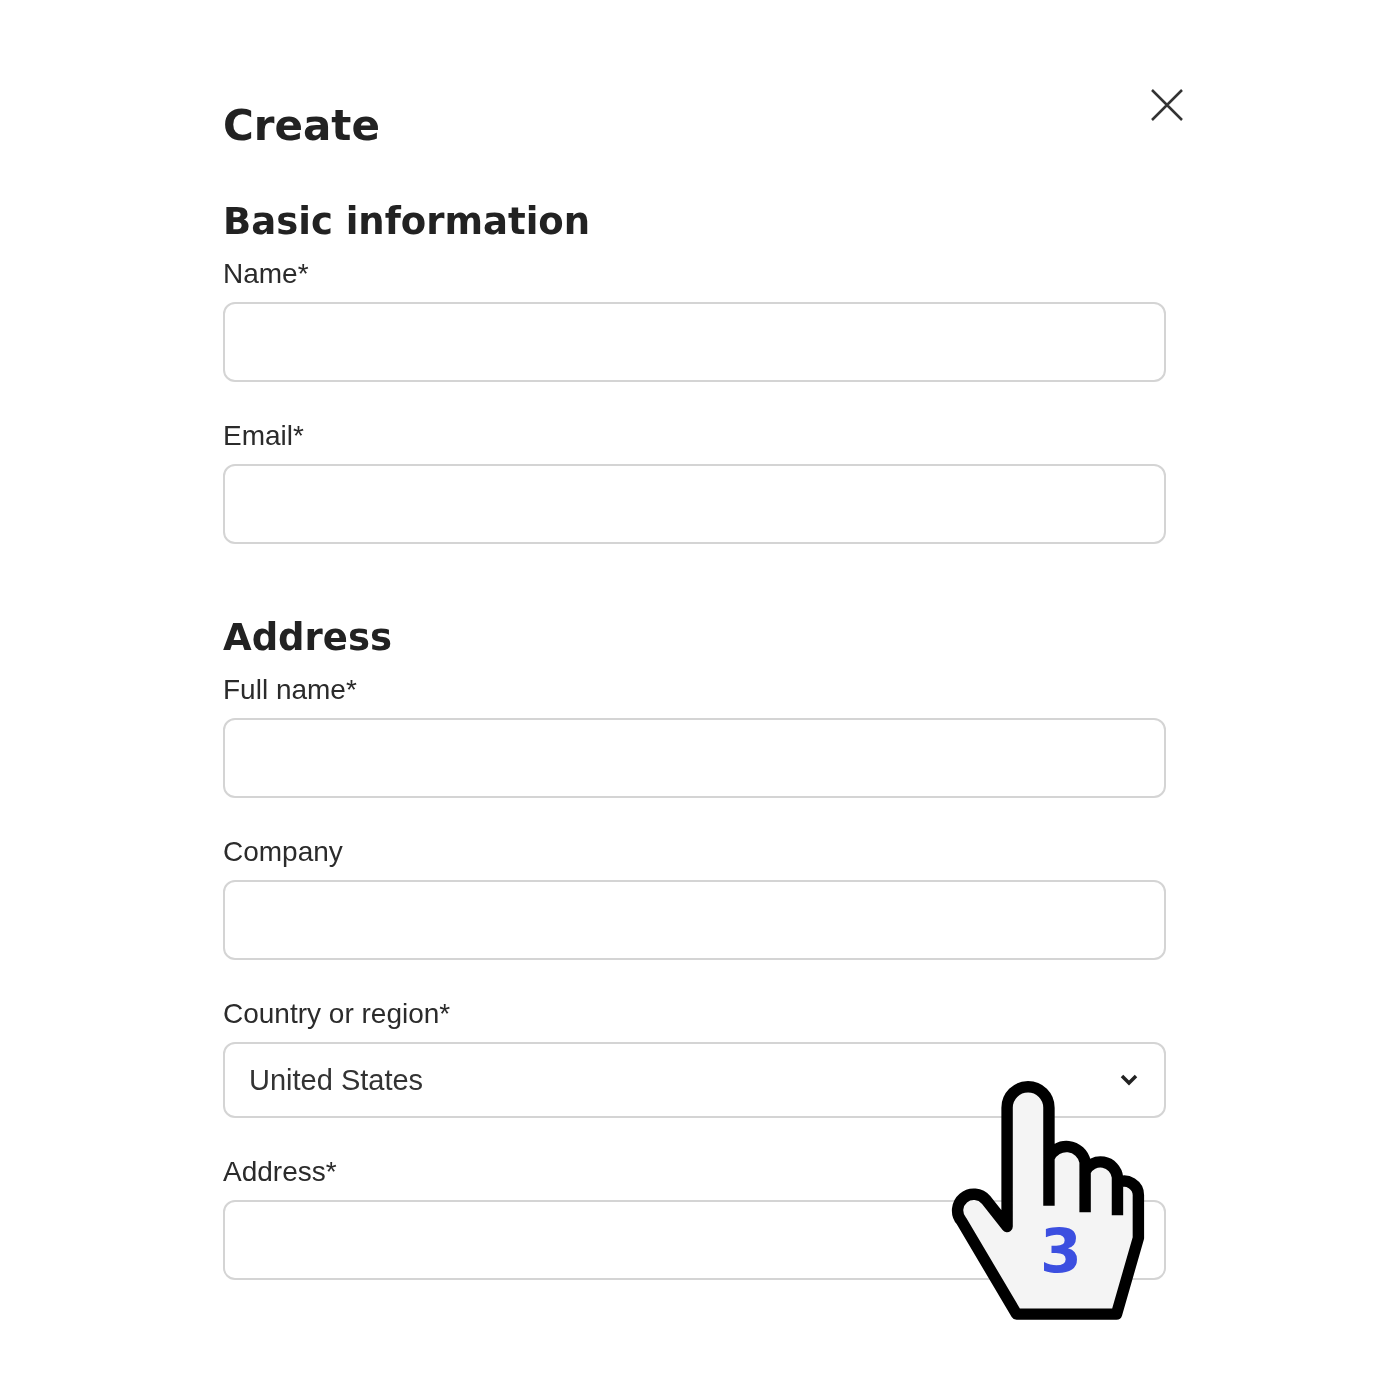  What do you see at coordinates (1167, 105) in the screenshot?
I see `close-icon` at bounding box center [1167, 105].